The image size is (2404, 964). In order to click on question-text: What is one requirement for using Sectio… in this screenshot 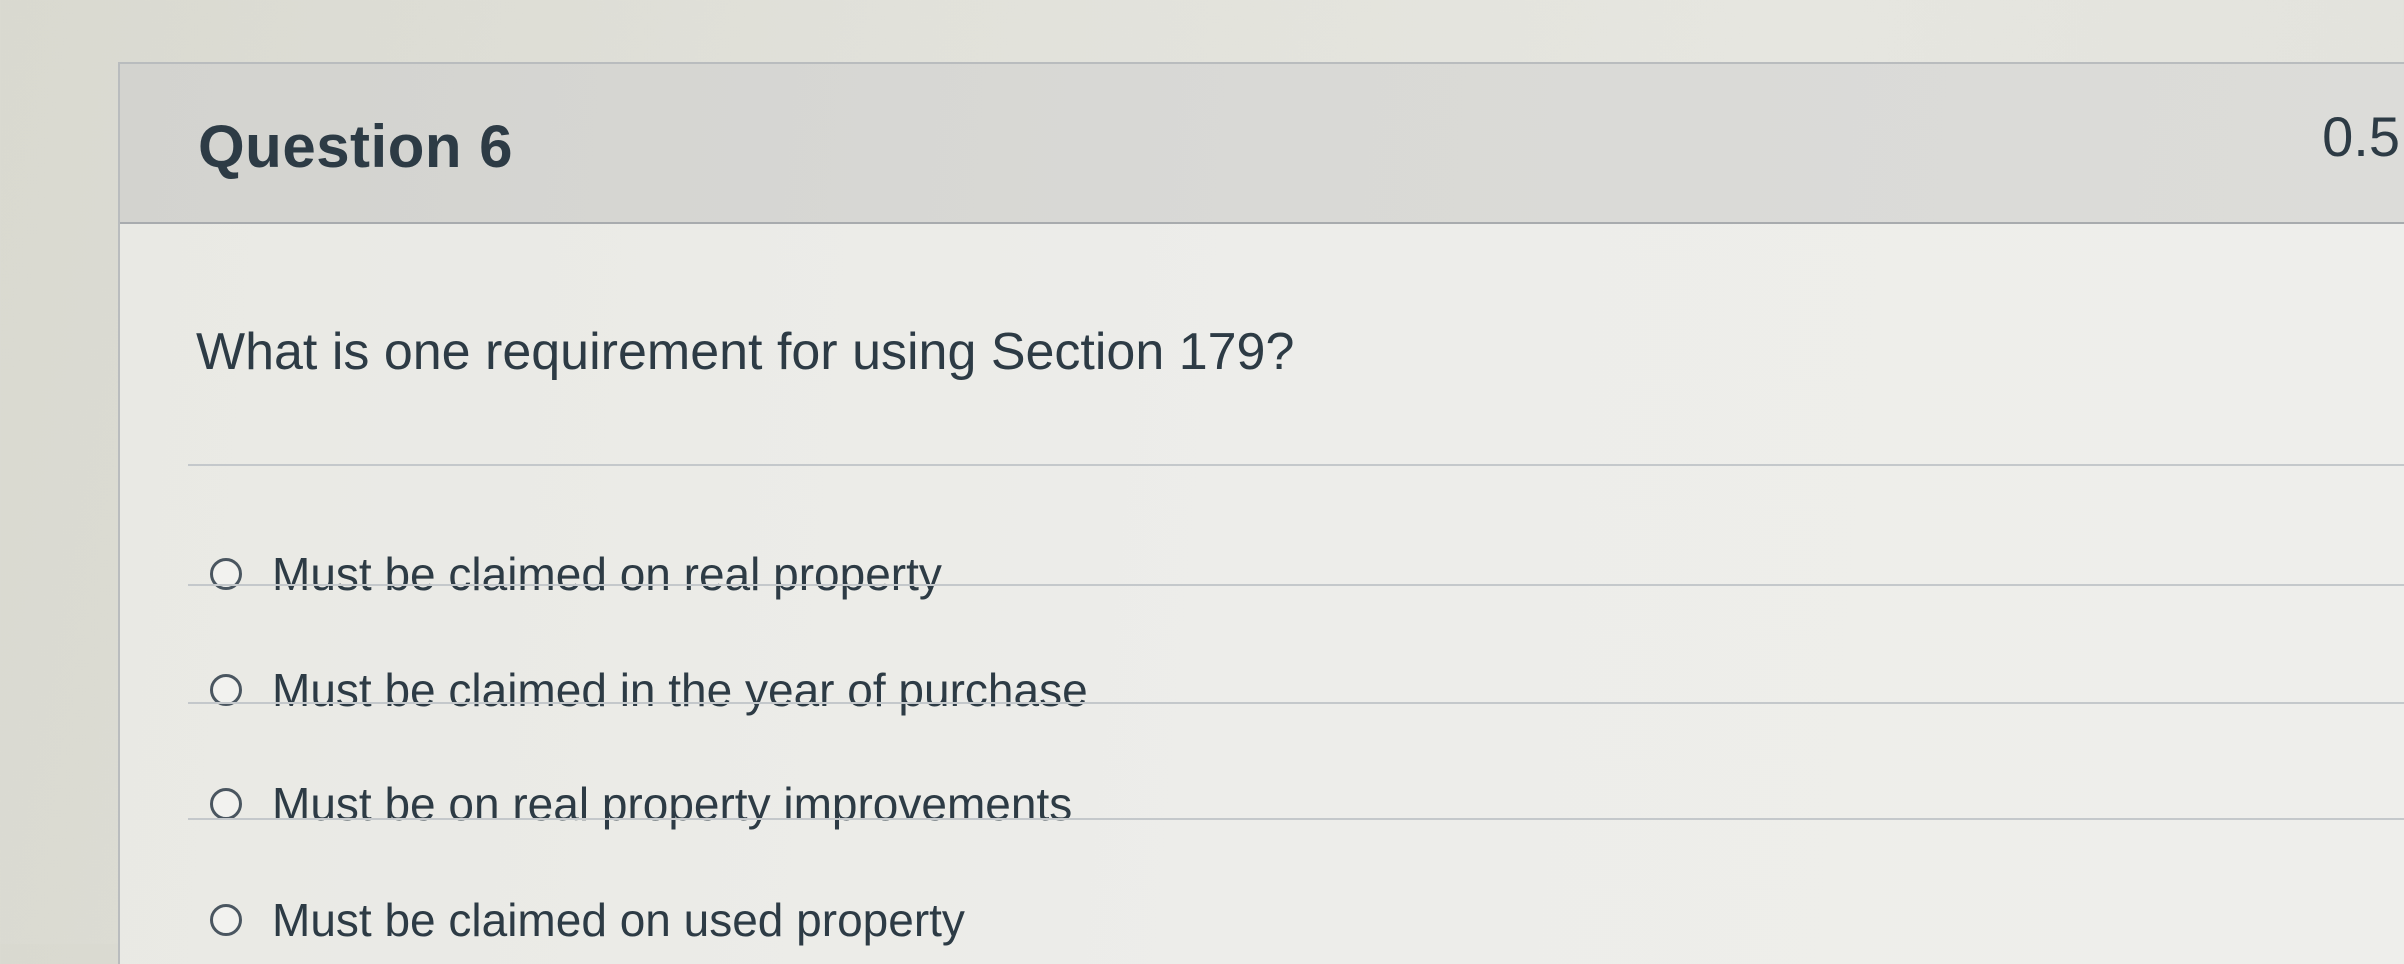, I will do `click(745, 352)`.